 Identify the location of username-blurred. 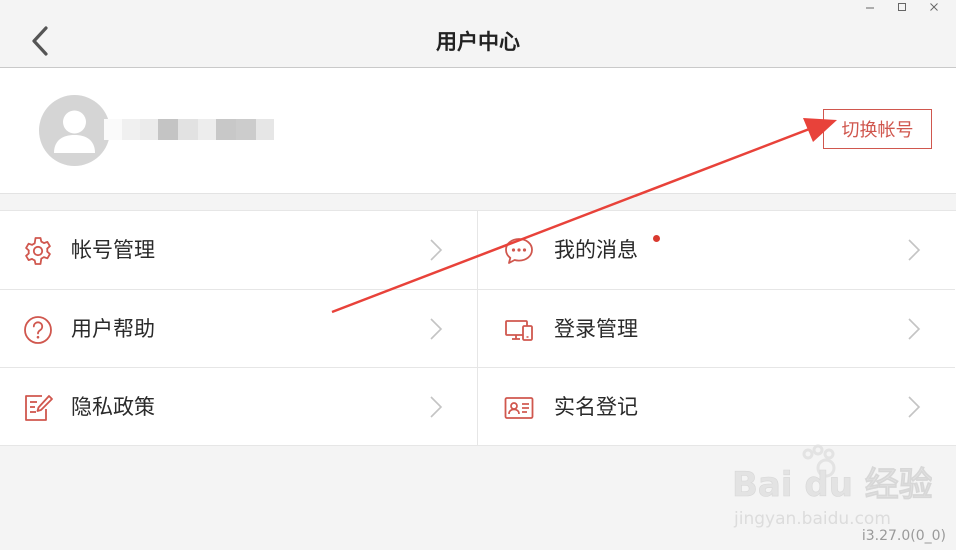
(189, 129).